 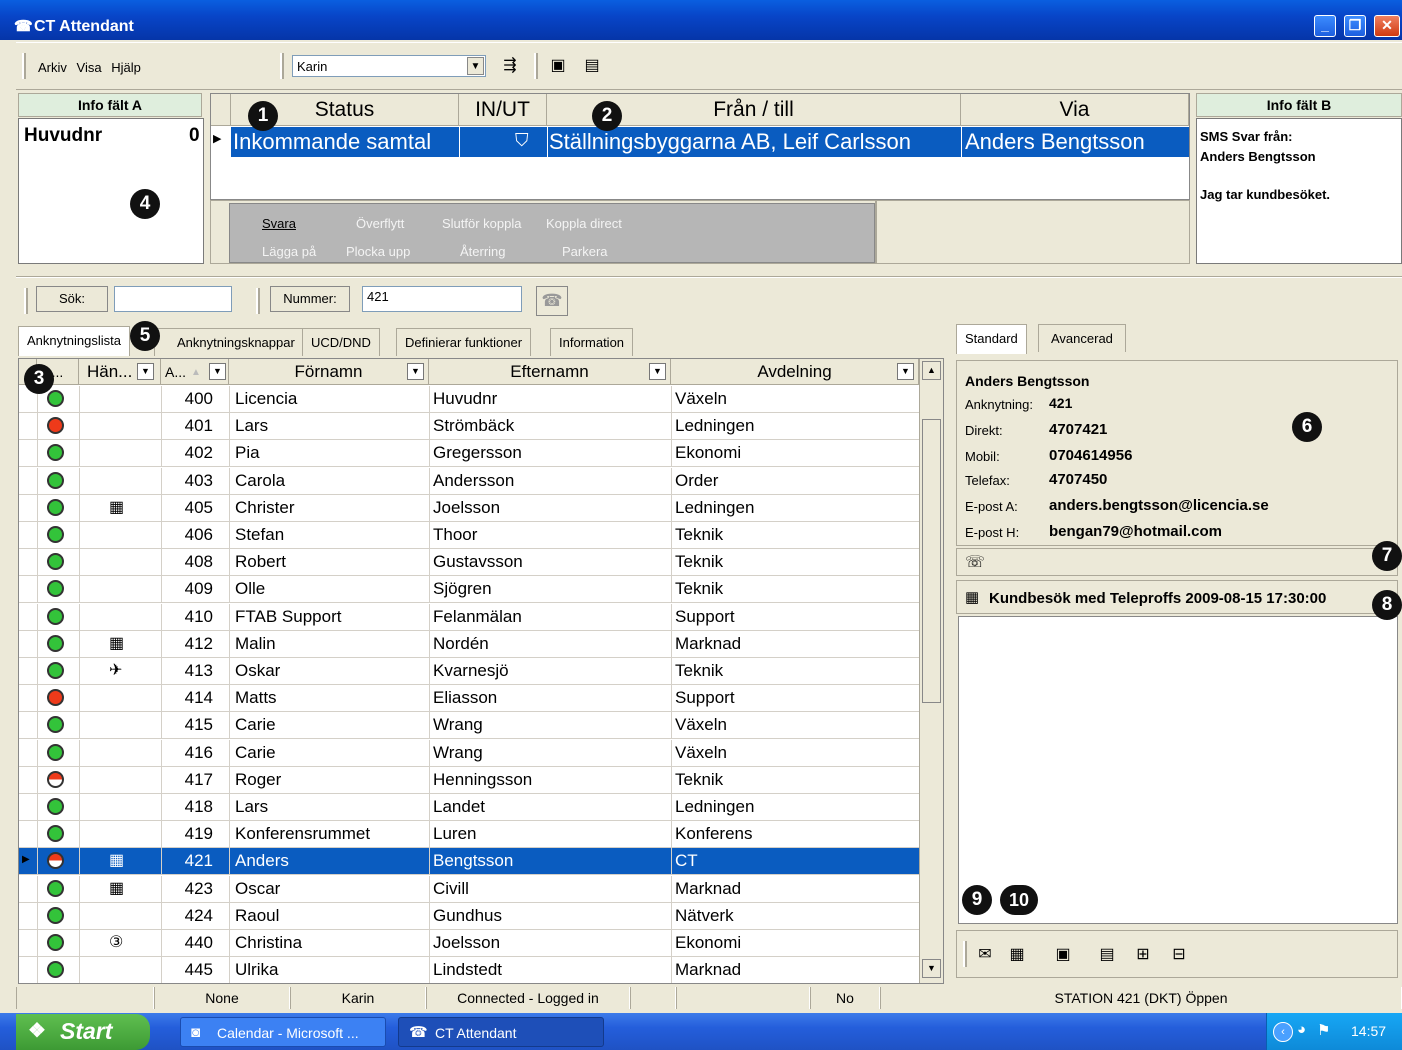 What do you see at coordinates (1387, 26) in the screenshot?
I see `close-button: ✕` at bounding box center [1387, 26].